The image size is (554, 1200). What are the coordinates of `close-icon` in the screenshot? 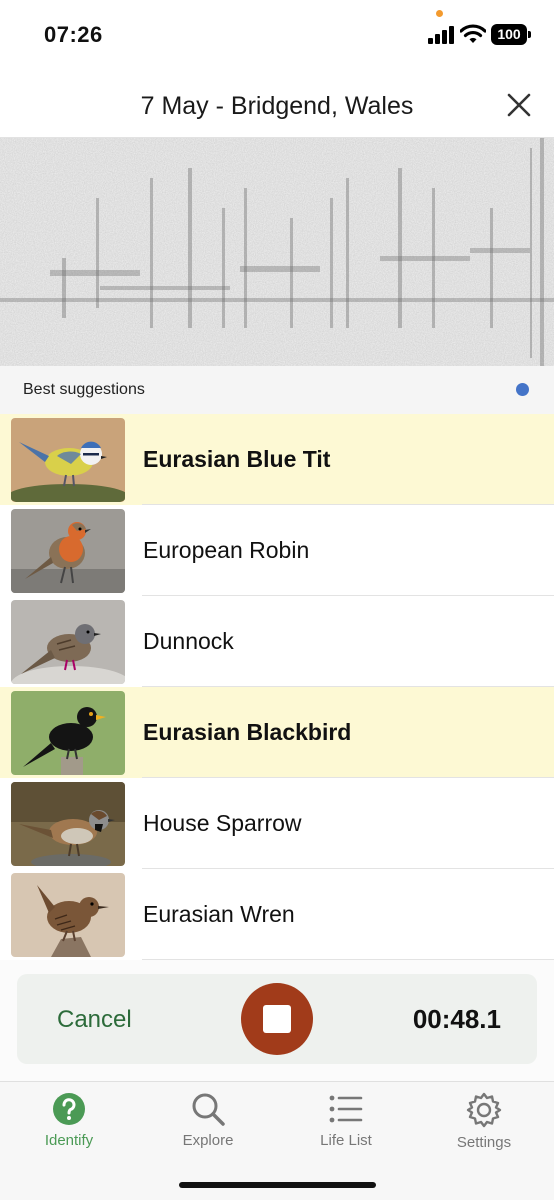 It's located at (519, 105).